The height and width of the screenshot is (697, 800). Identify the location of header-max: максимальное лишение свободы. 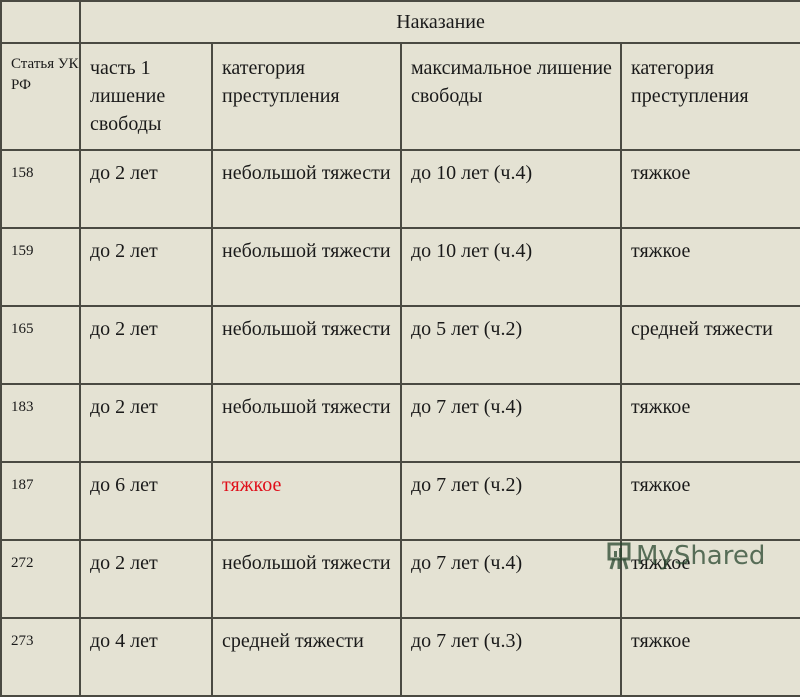
(511, 96).